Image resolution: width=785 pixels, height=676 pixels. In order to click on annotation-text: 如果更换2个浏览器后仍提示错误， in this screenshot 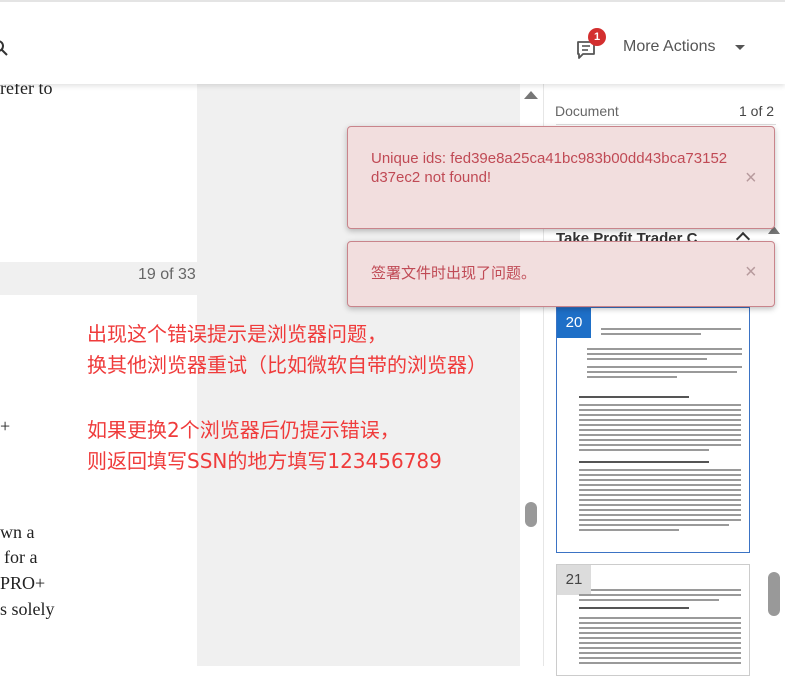, I will do `click(243, 430)`.